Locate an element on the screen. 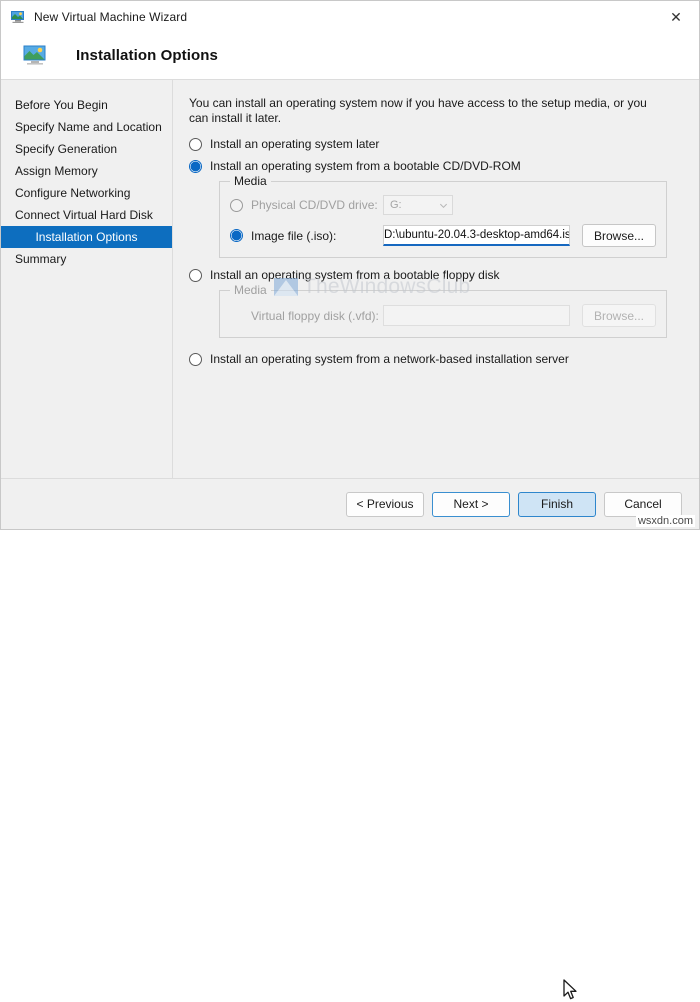 The height and width of the screenshot is (1002, 700). image-file-input: D:\ubuntu-20.04.3-desktop-amd64.iso is located at coordinates (476, 235).